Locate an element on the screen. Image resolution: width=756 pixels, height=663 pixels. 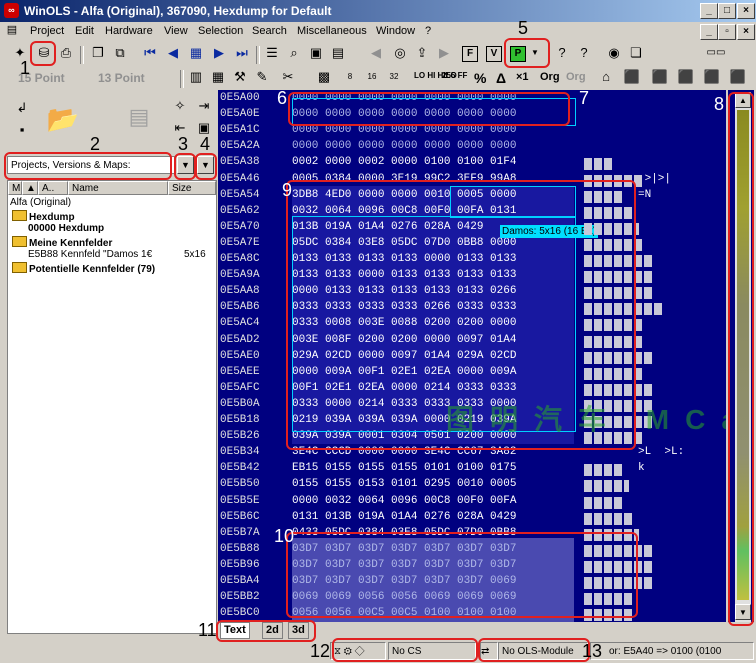
list-icon: ☰ is located at coordinates (272, 53).